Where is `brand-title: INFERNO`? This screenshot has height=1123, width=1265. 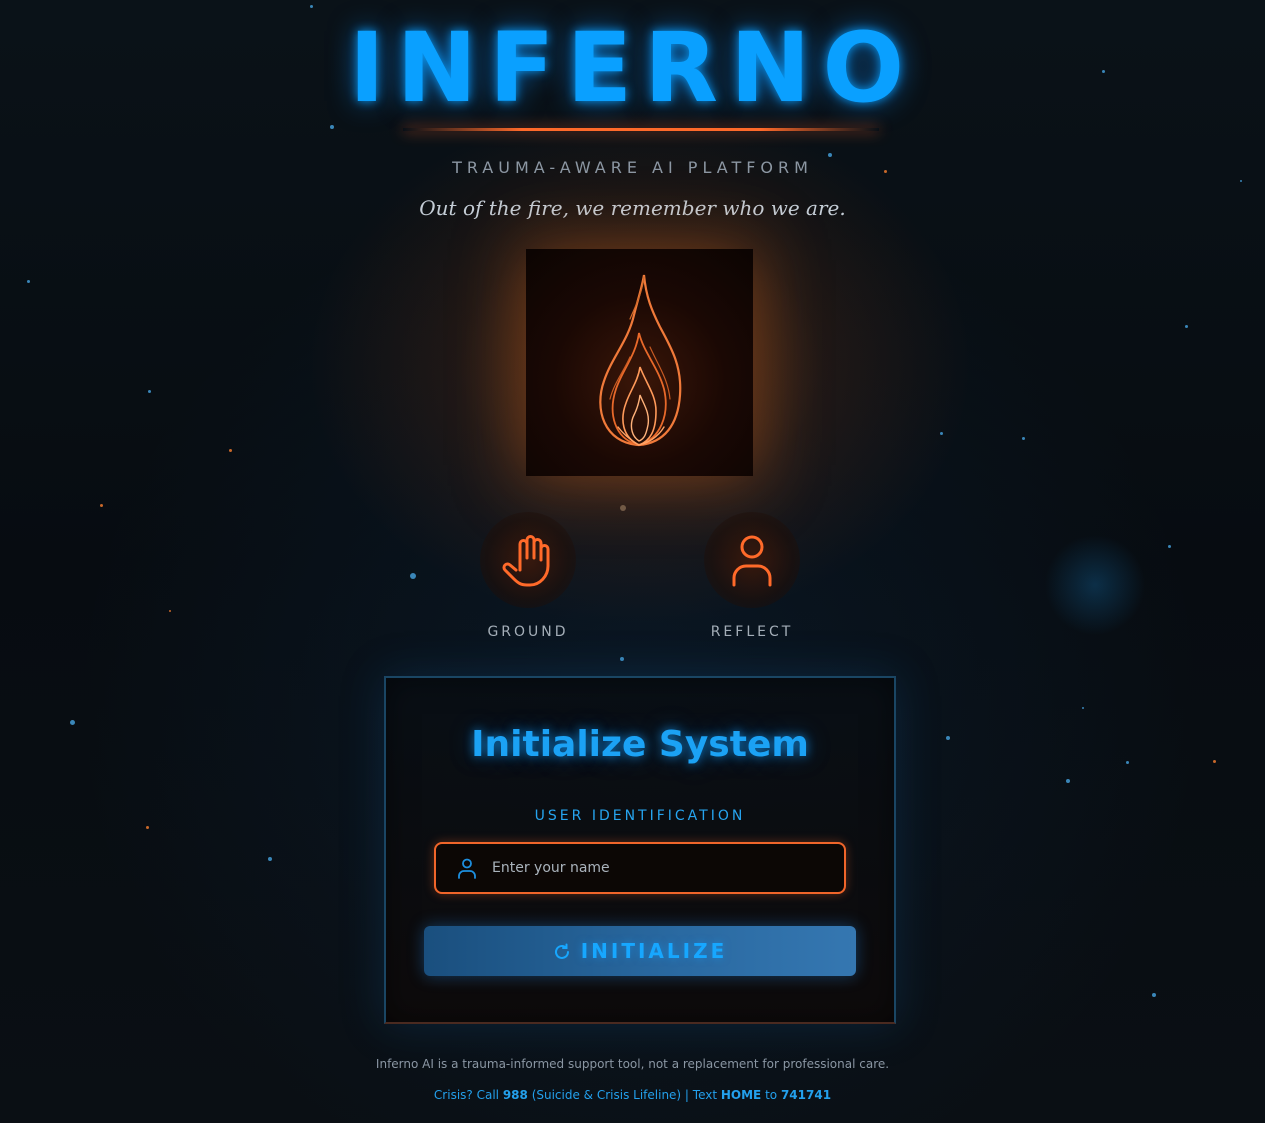
brand-title: INFERNO is located at coordinates (632, 68).